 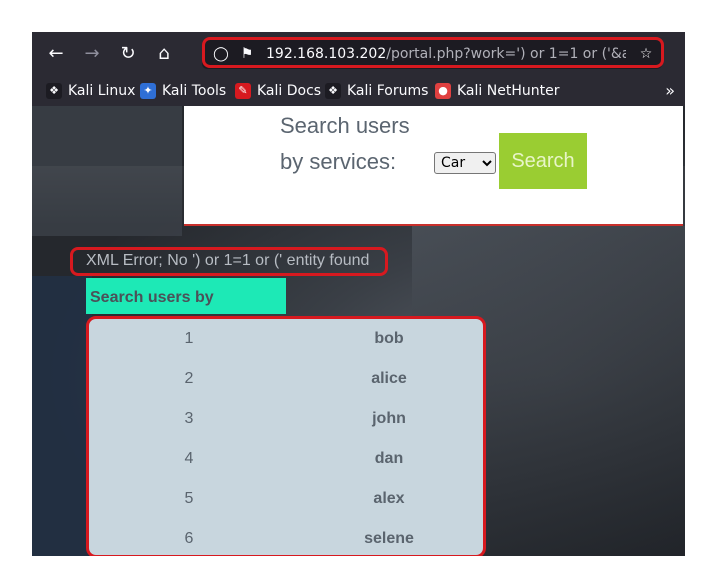 I want to click on bookmarks-overflow-icon: », so click(x=670, y=90).